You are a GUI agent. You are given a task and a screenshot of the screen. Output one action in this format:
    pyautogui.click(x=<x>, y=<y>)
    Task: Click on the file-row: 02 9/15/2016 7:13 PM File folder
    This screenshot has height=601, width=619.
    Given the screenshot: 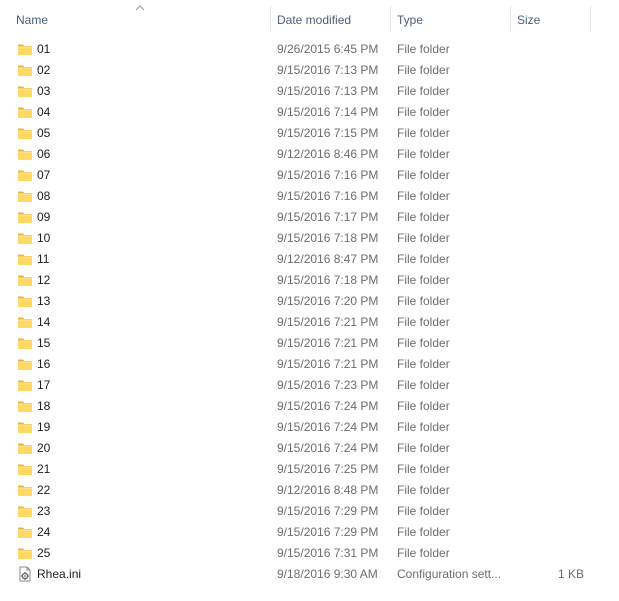 What is the action you would take?
    pyautogui.click(x=309, y=70)
    